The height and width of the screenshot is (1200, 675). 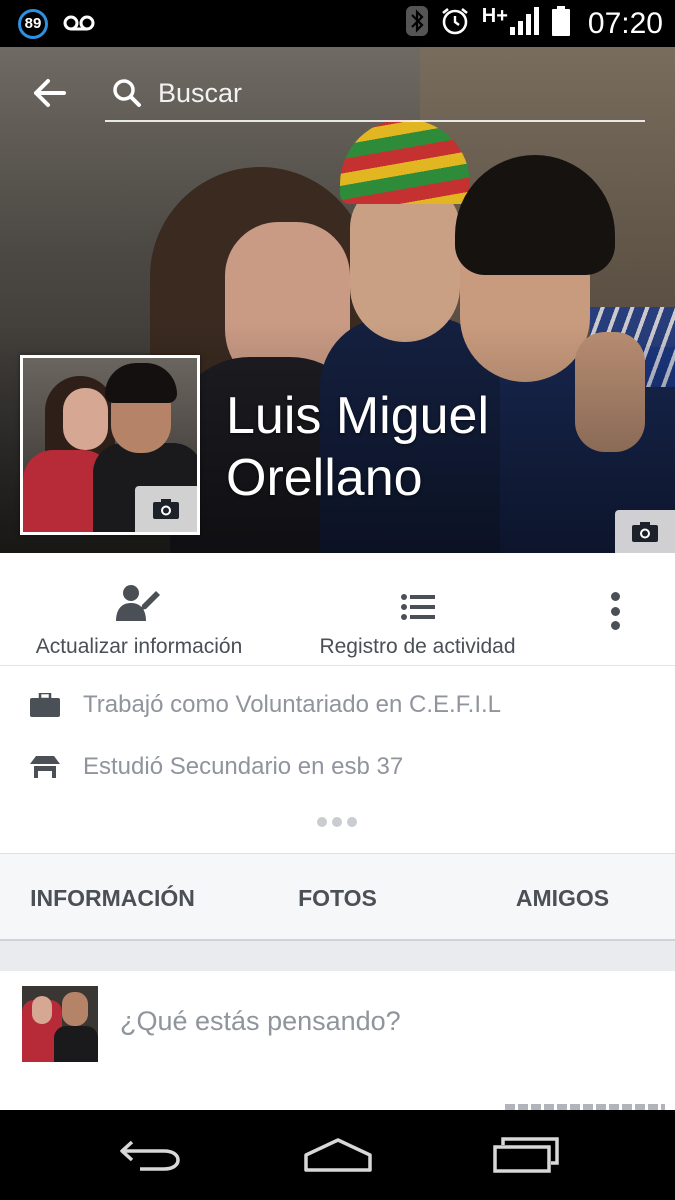 What do you see at coordinates (524, 23) in the screenshot?
I see `signal-icon` at bounding box center [524, 23].